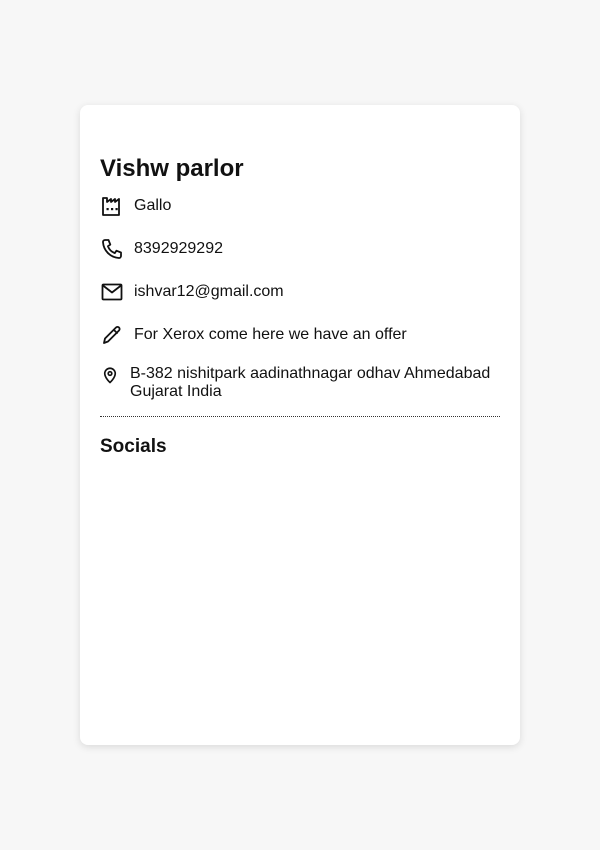 The image size is (600, 850). I want to click on mail-icon, so click(112, 292).